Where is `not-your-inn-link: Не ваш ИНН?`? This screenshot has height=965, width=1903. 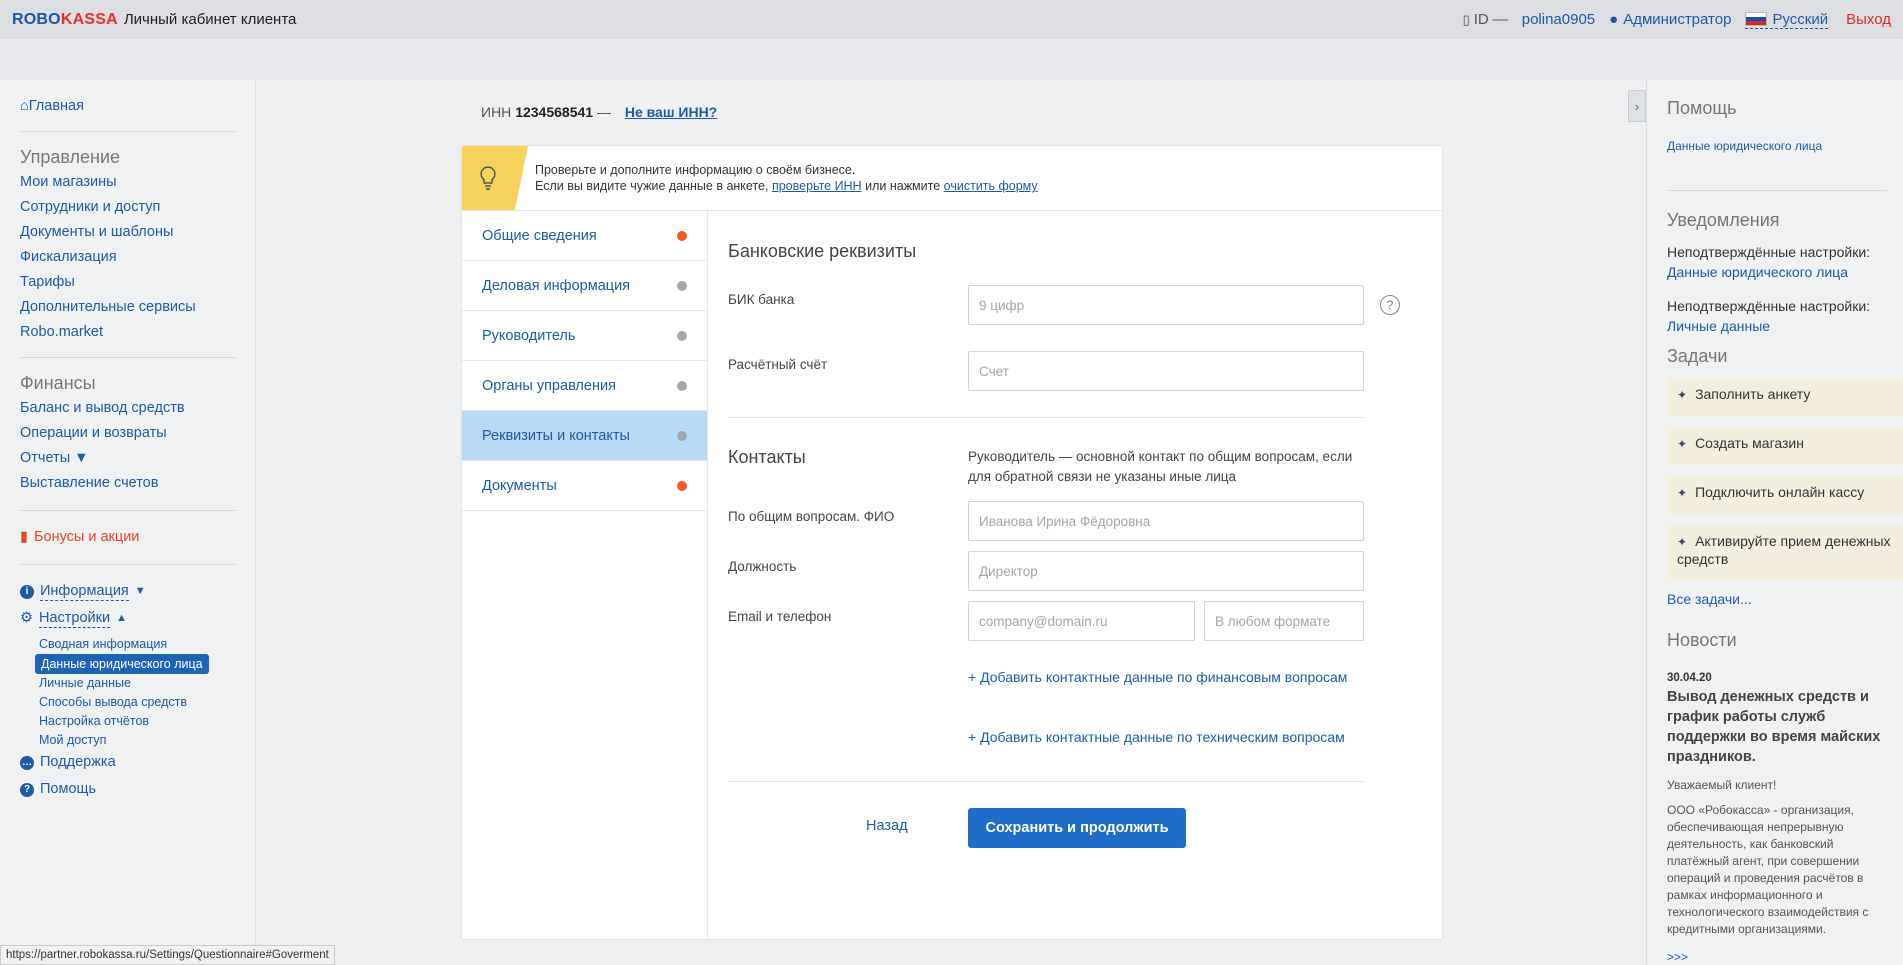
not-your-inn-link: Не ваш ИНН? is located at coordinates (671, 112).